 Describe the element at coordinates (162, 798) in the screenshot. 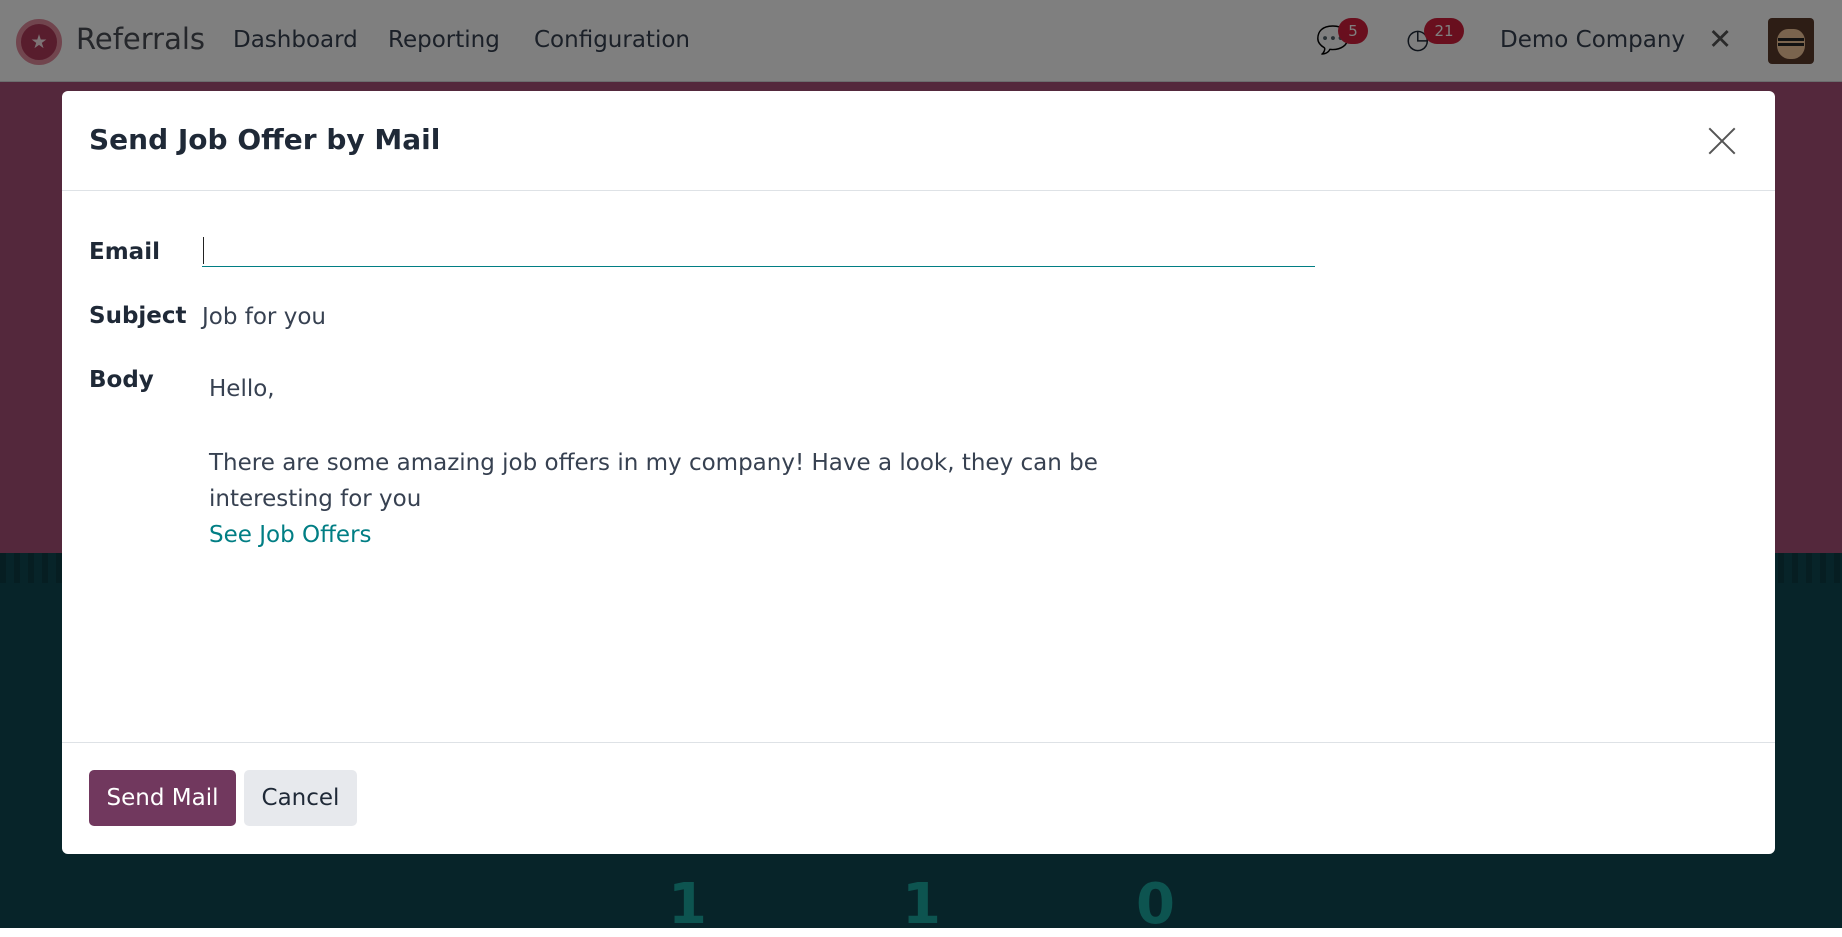

I see `send-mail-button: Send Mail` at that location.